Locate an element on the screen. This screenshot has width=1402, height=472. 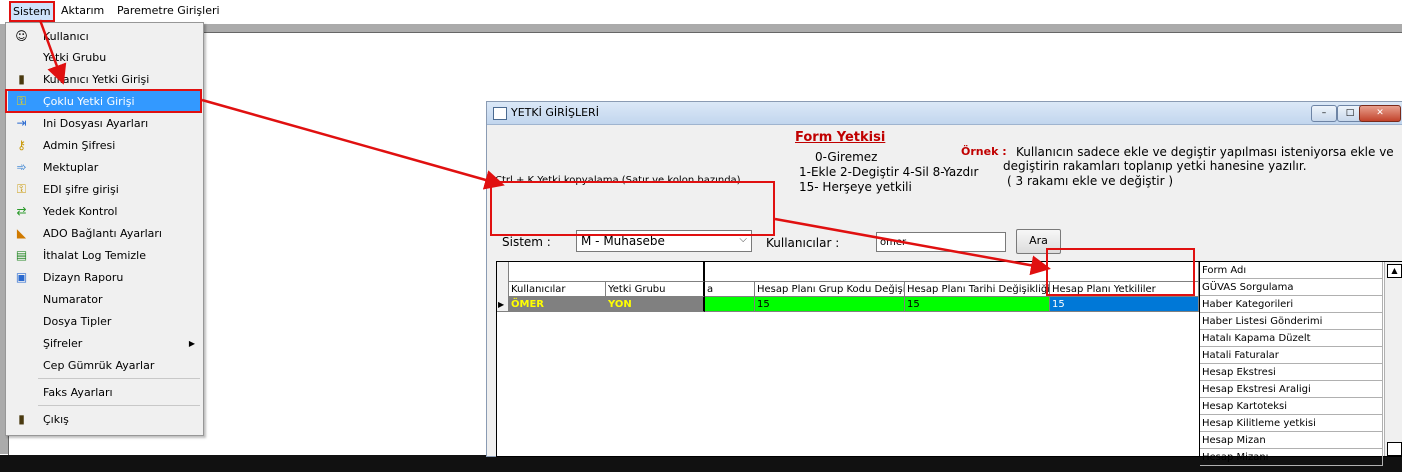
menu-item-cep-gumruk: Cep Gümrük Ayarlar is located at coordinates (104, 365).